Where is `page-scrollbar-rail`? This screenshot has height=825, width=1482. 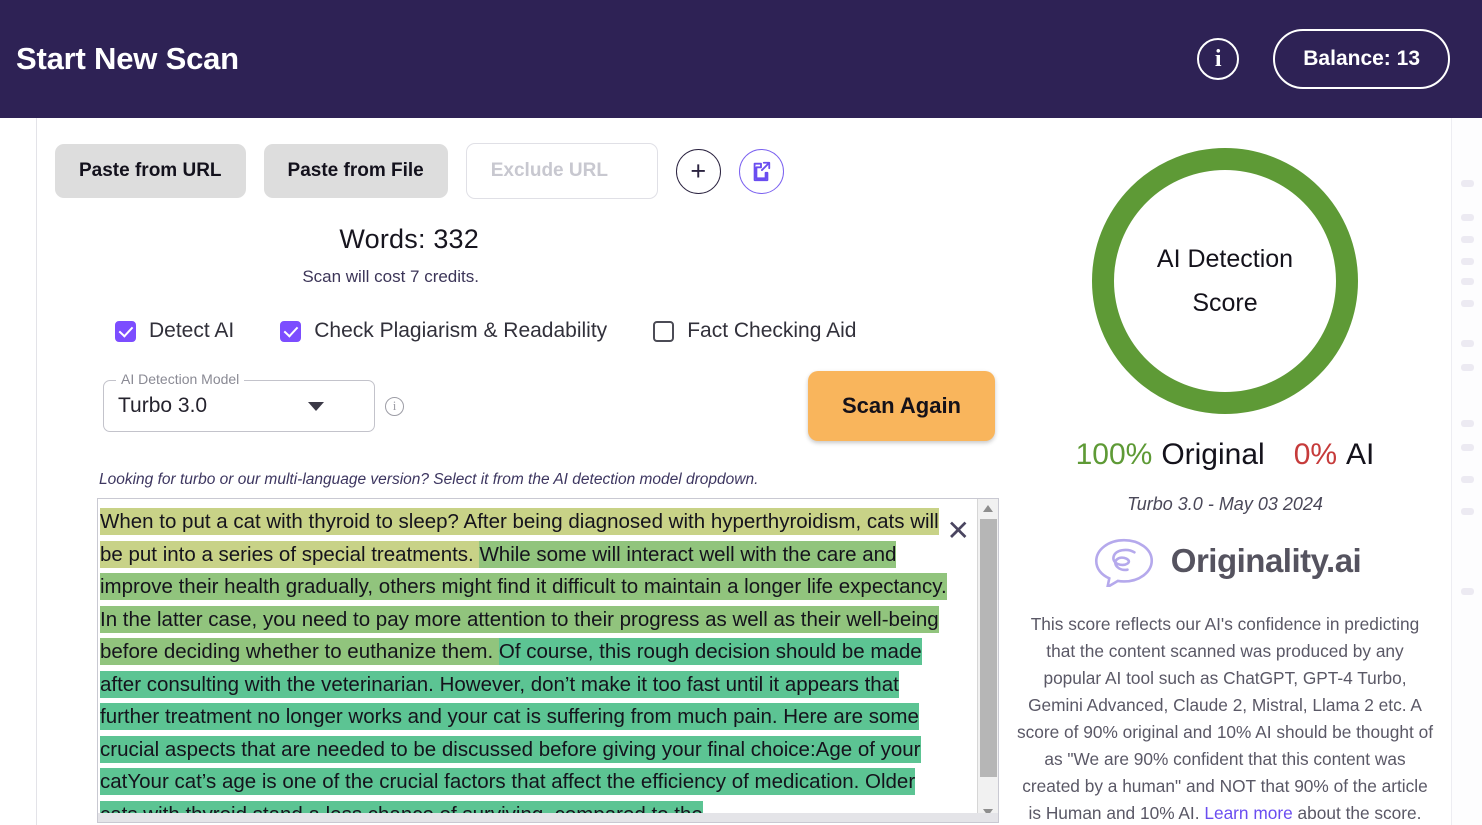
page-scrollbar-rail is located at coordinates (1466, 471).